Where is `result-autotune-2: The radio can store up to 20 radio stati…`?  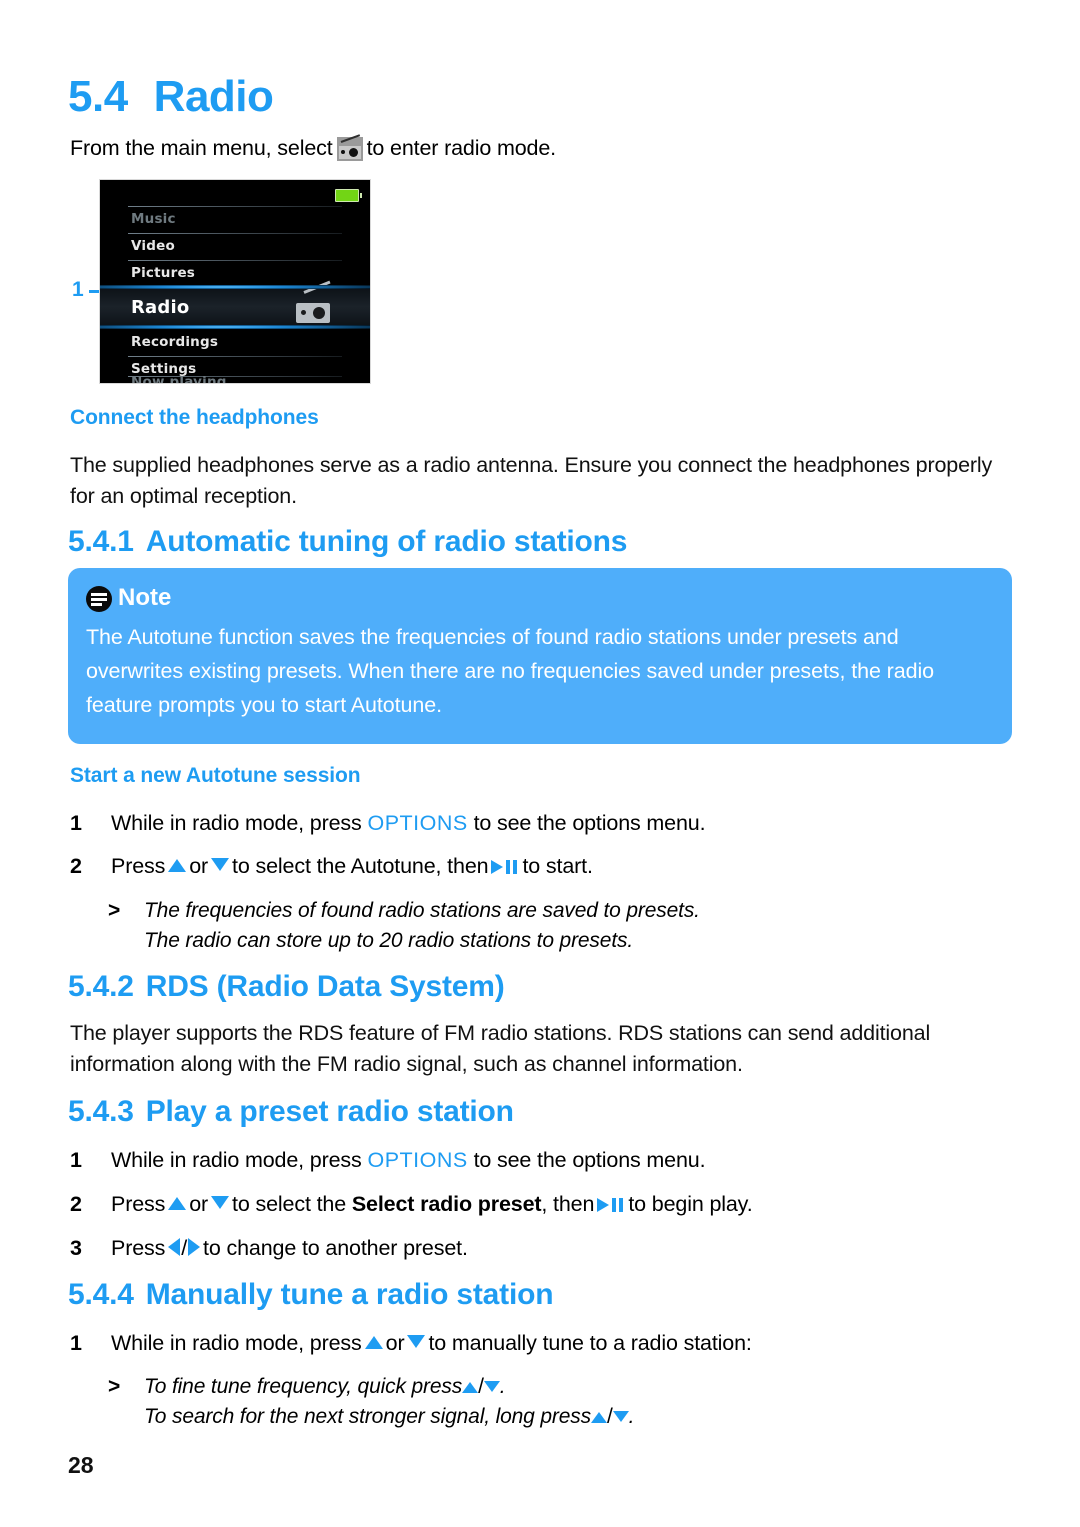
result-autotune-2: The radio can store up to 20 radio stati… is located at coordinates (370, 941).